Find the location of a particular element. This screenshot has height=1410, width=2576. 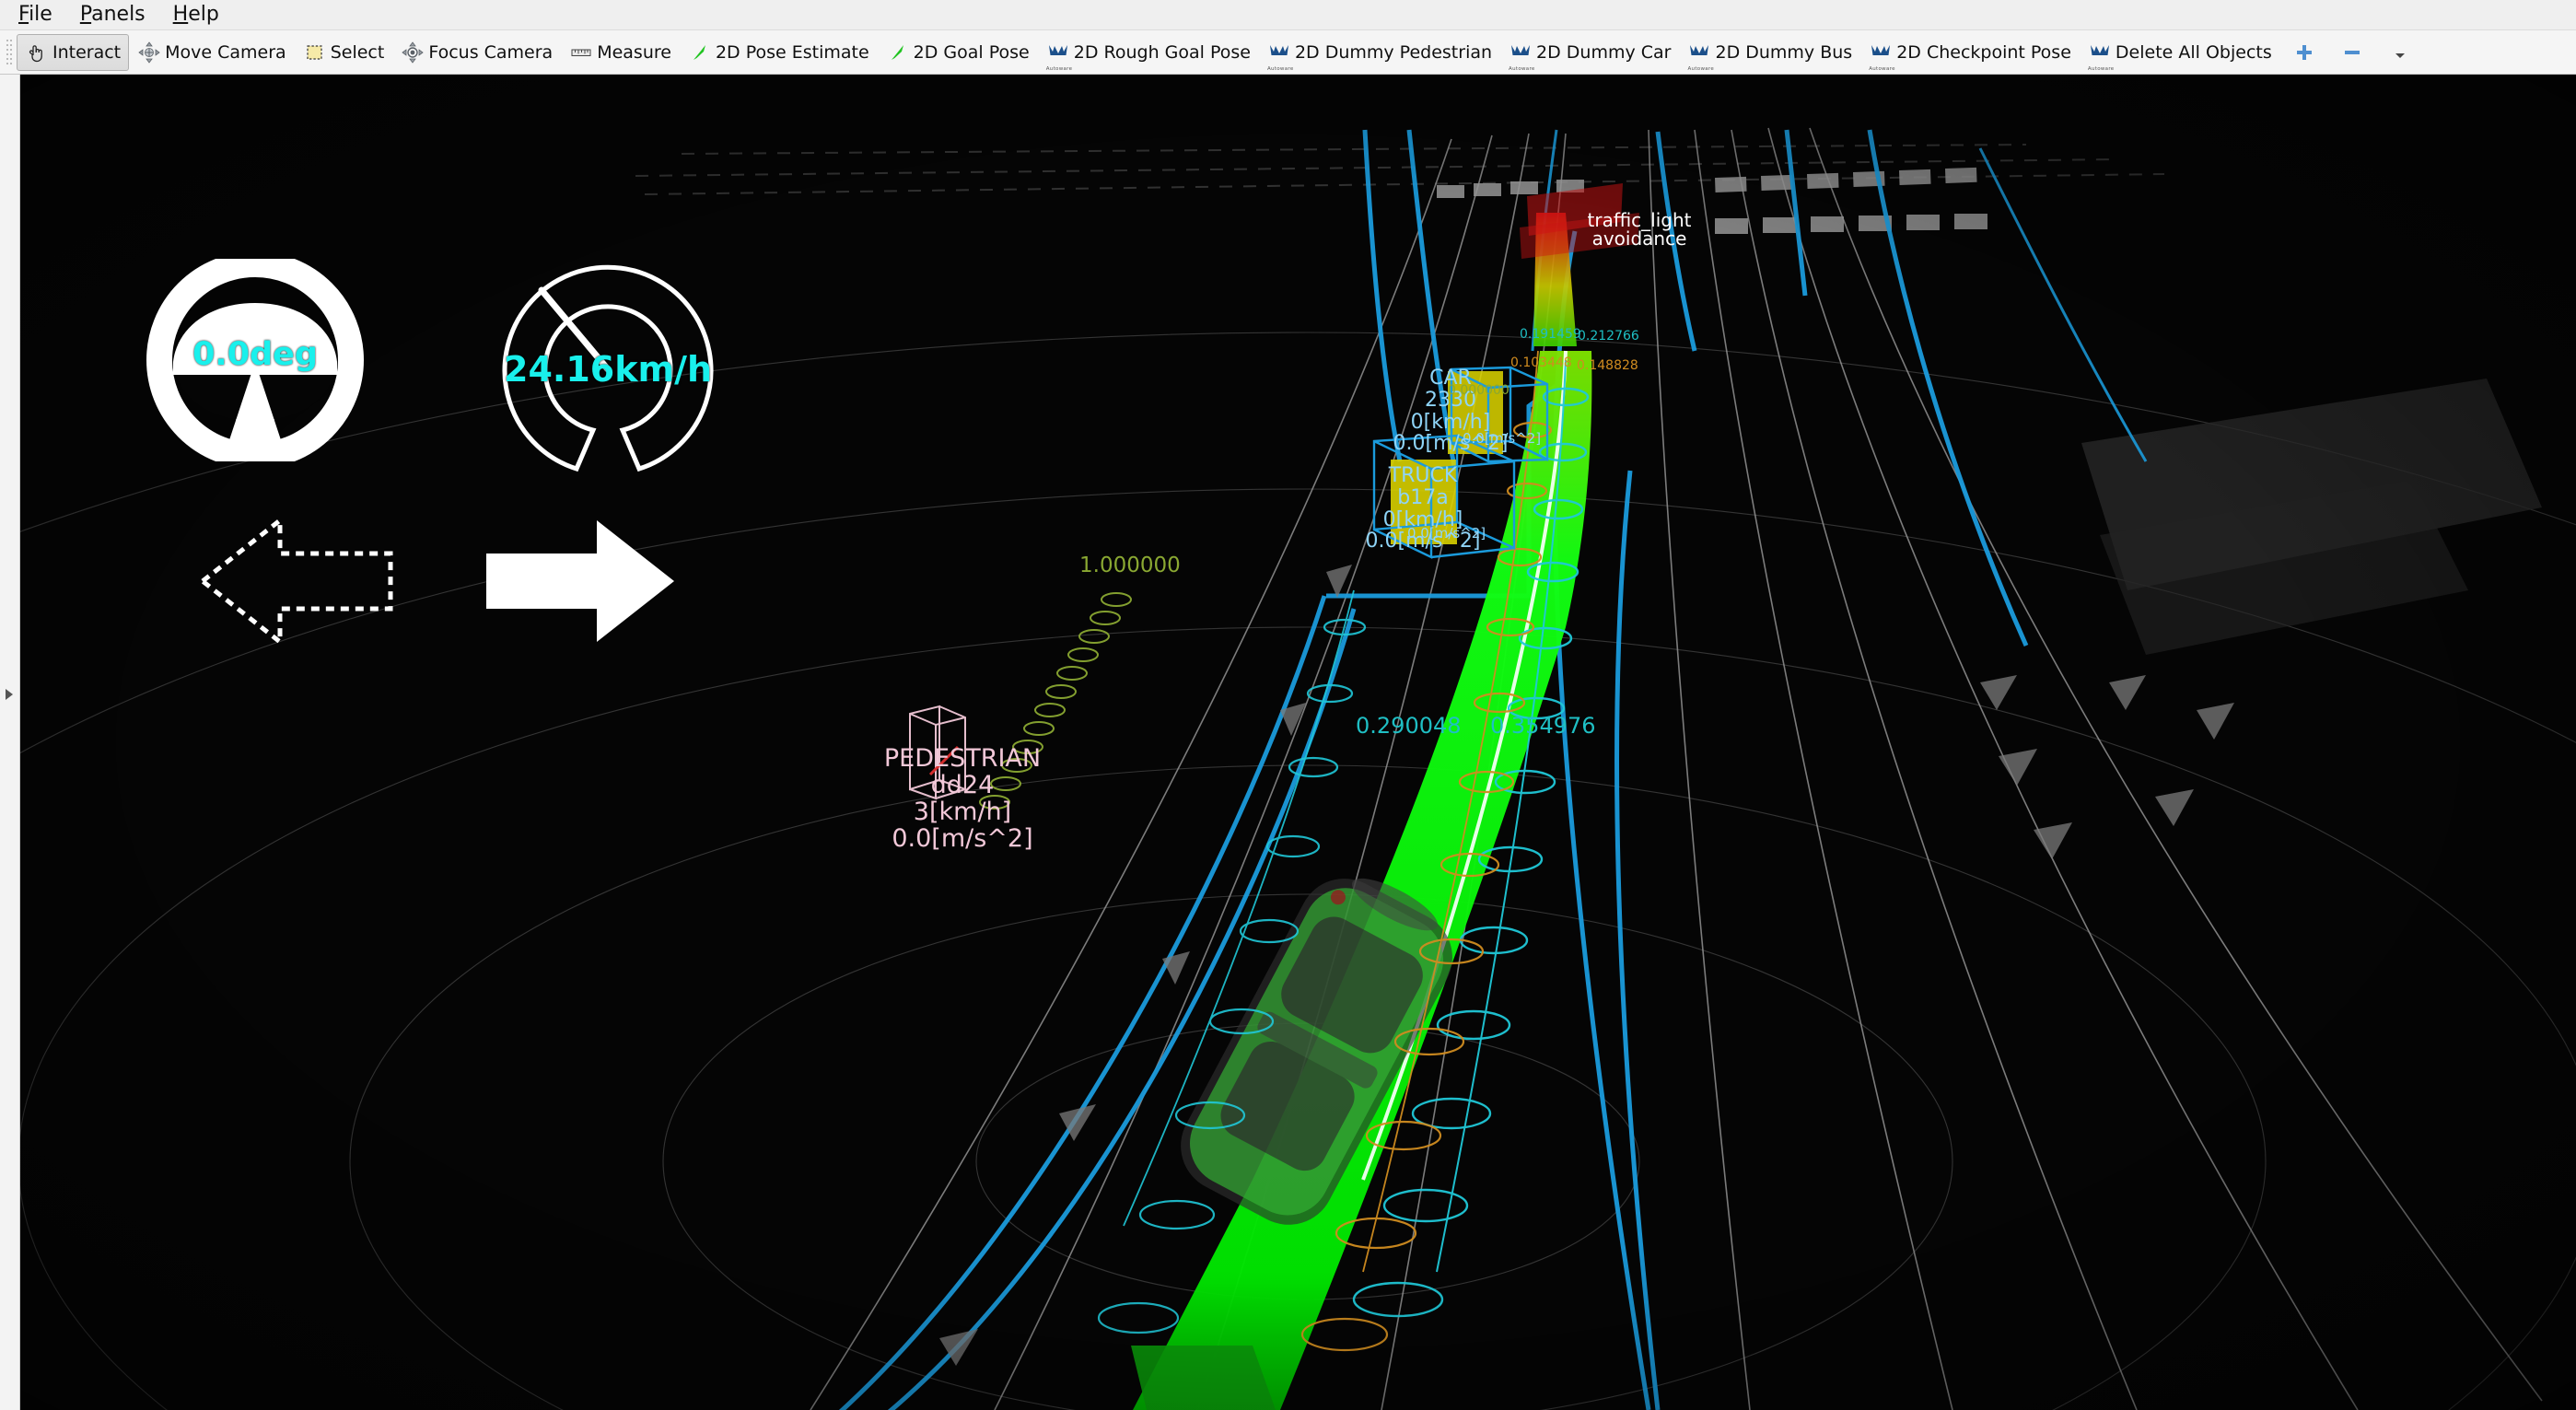

accel-readout-label: 0.0[m/s^2] is located at coordinates (1502, 439).